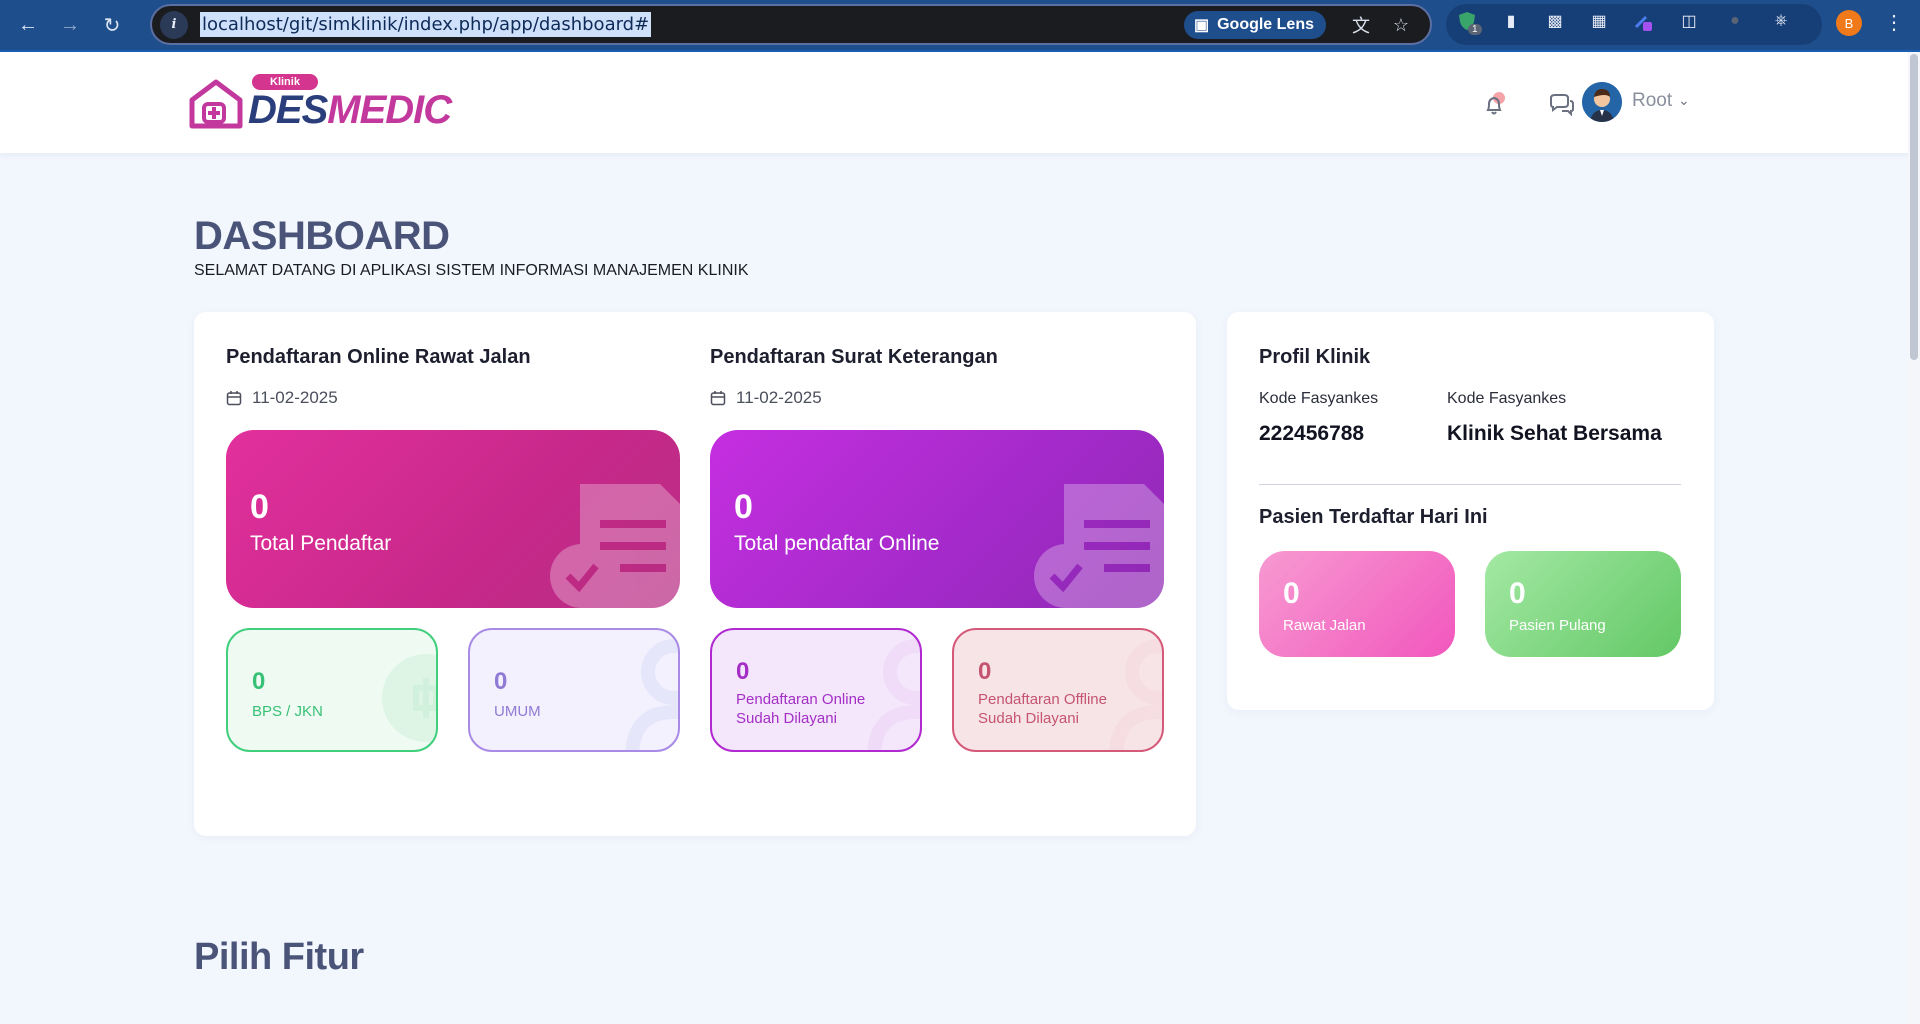  I want to click on notification-bell-icon, so click(1495, 105).